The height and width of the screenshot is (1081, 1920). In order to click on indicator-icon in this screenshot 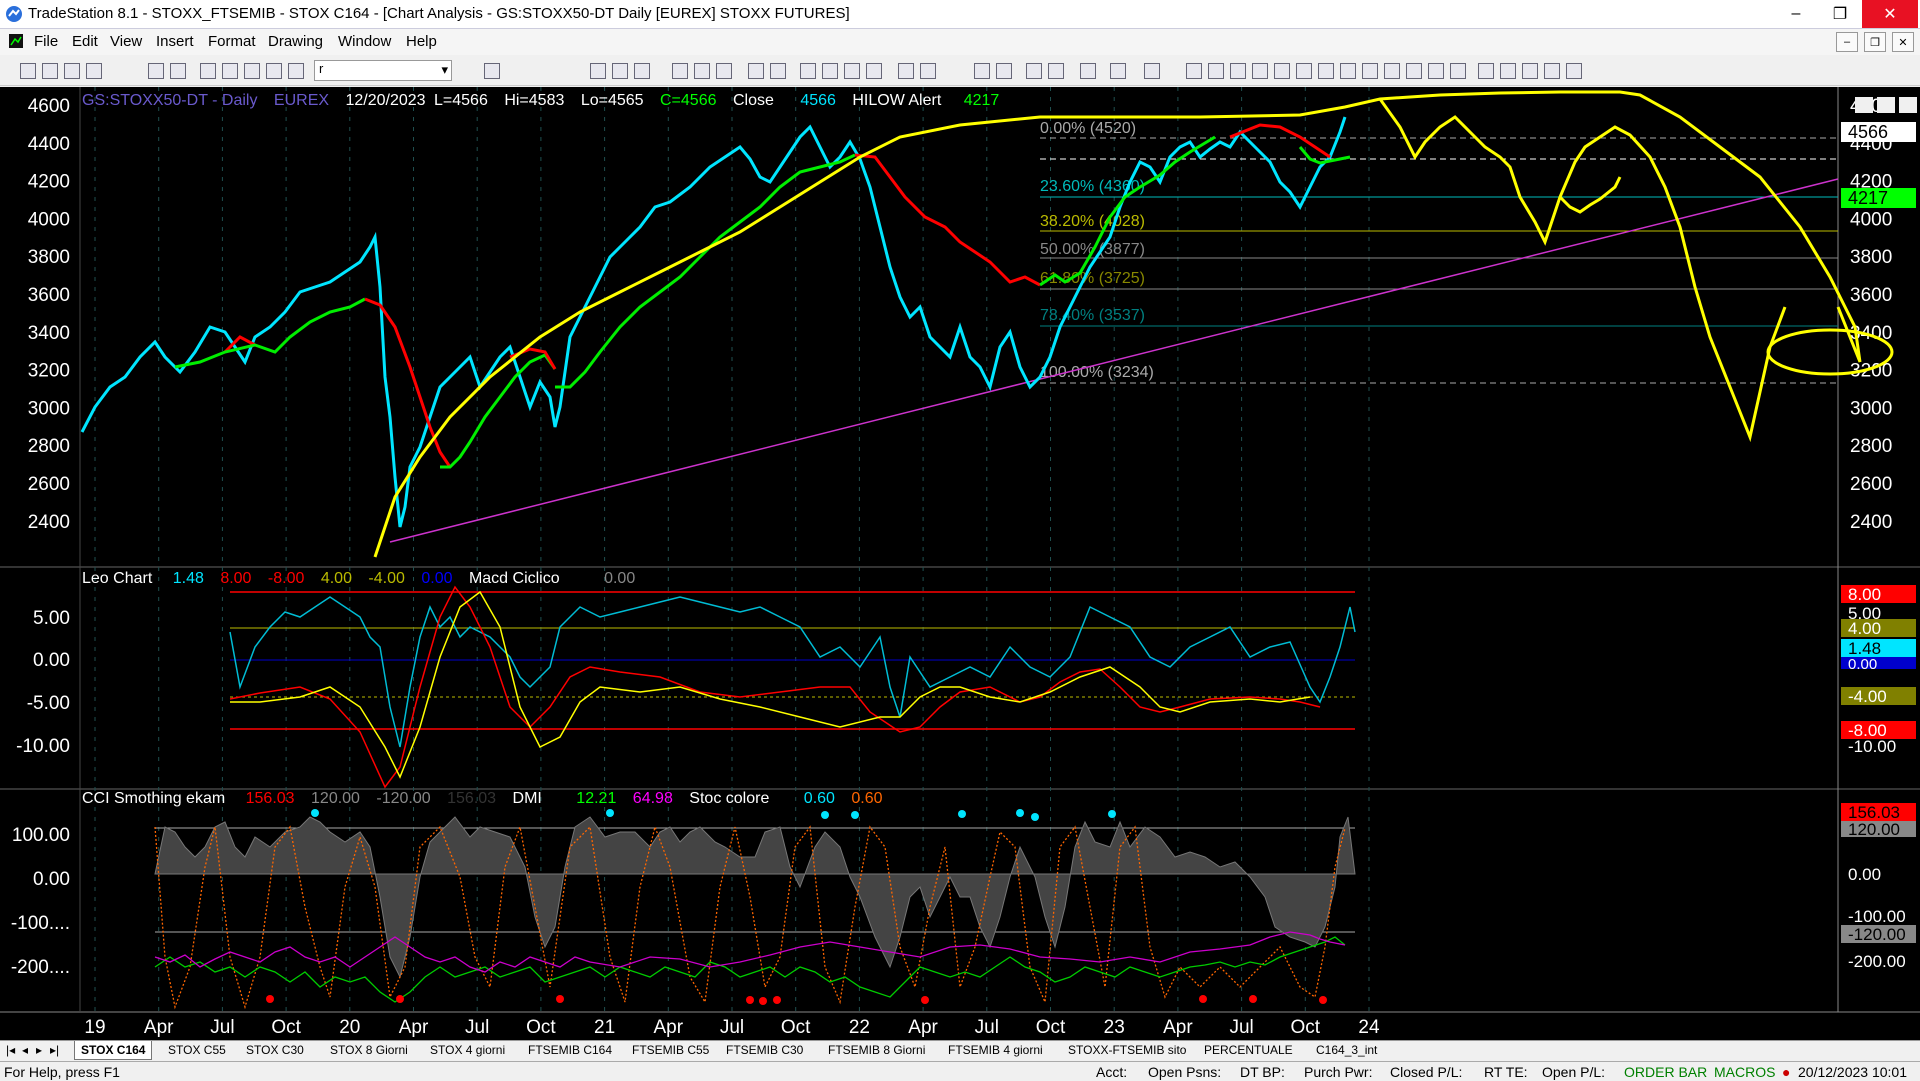, I will do `click(680, 71)`.